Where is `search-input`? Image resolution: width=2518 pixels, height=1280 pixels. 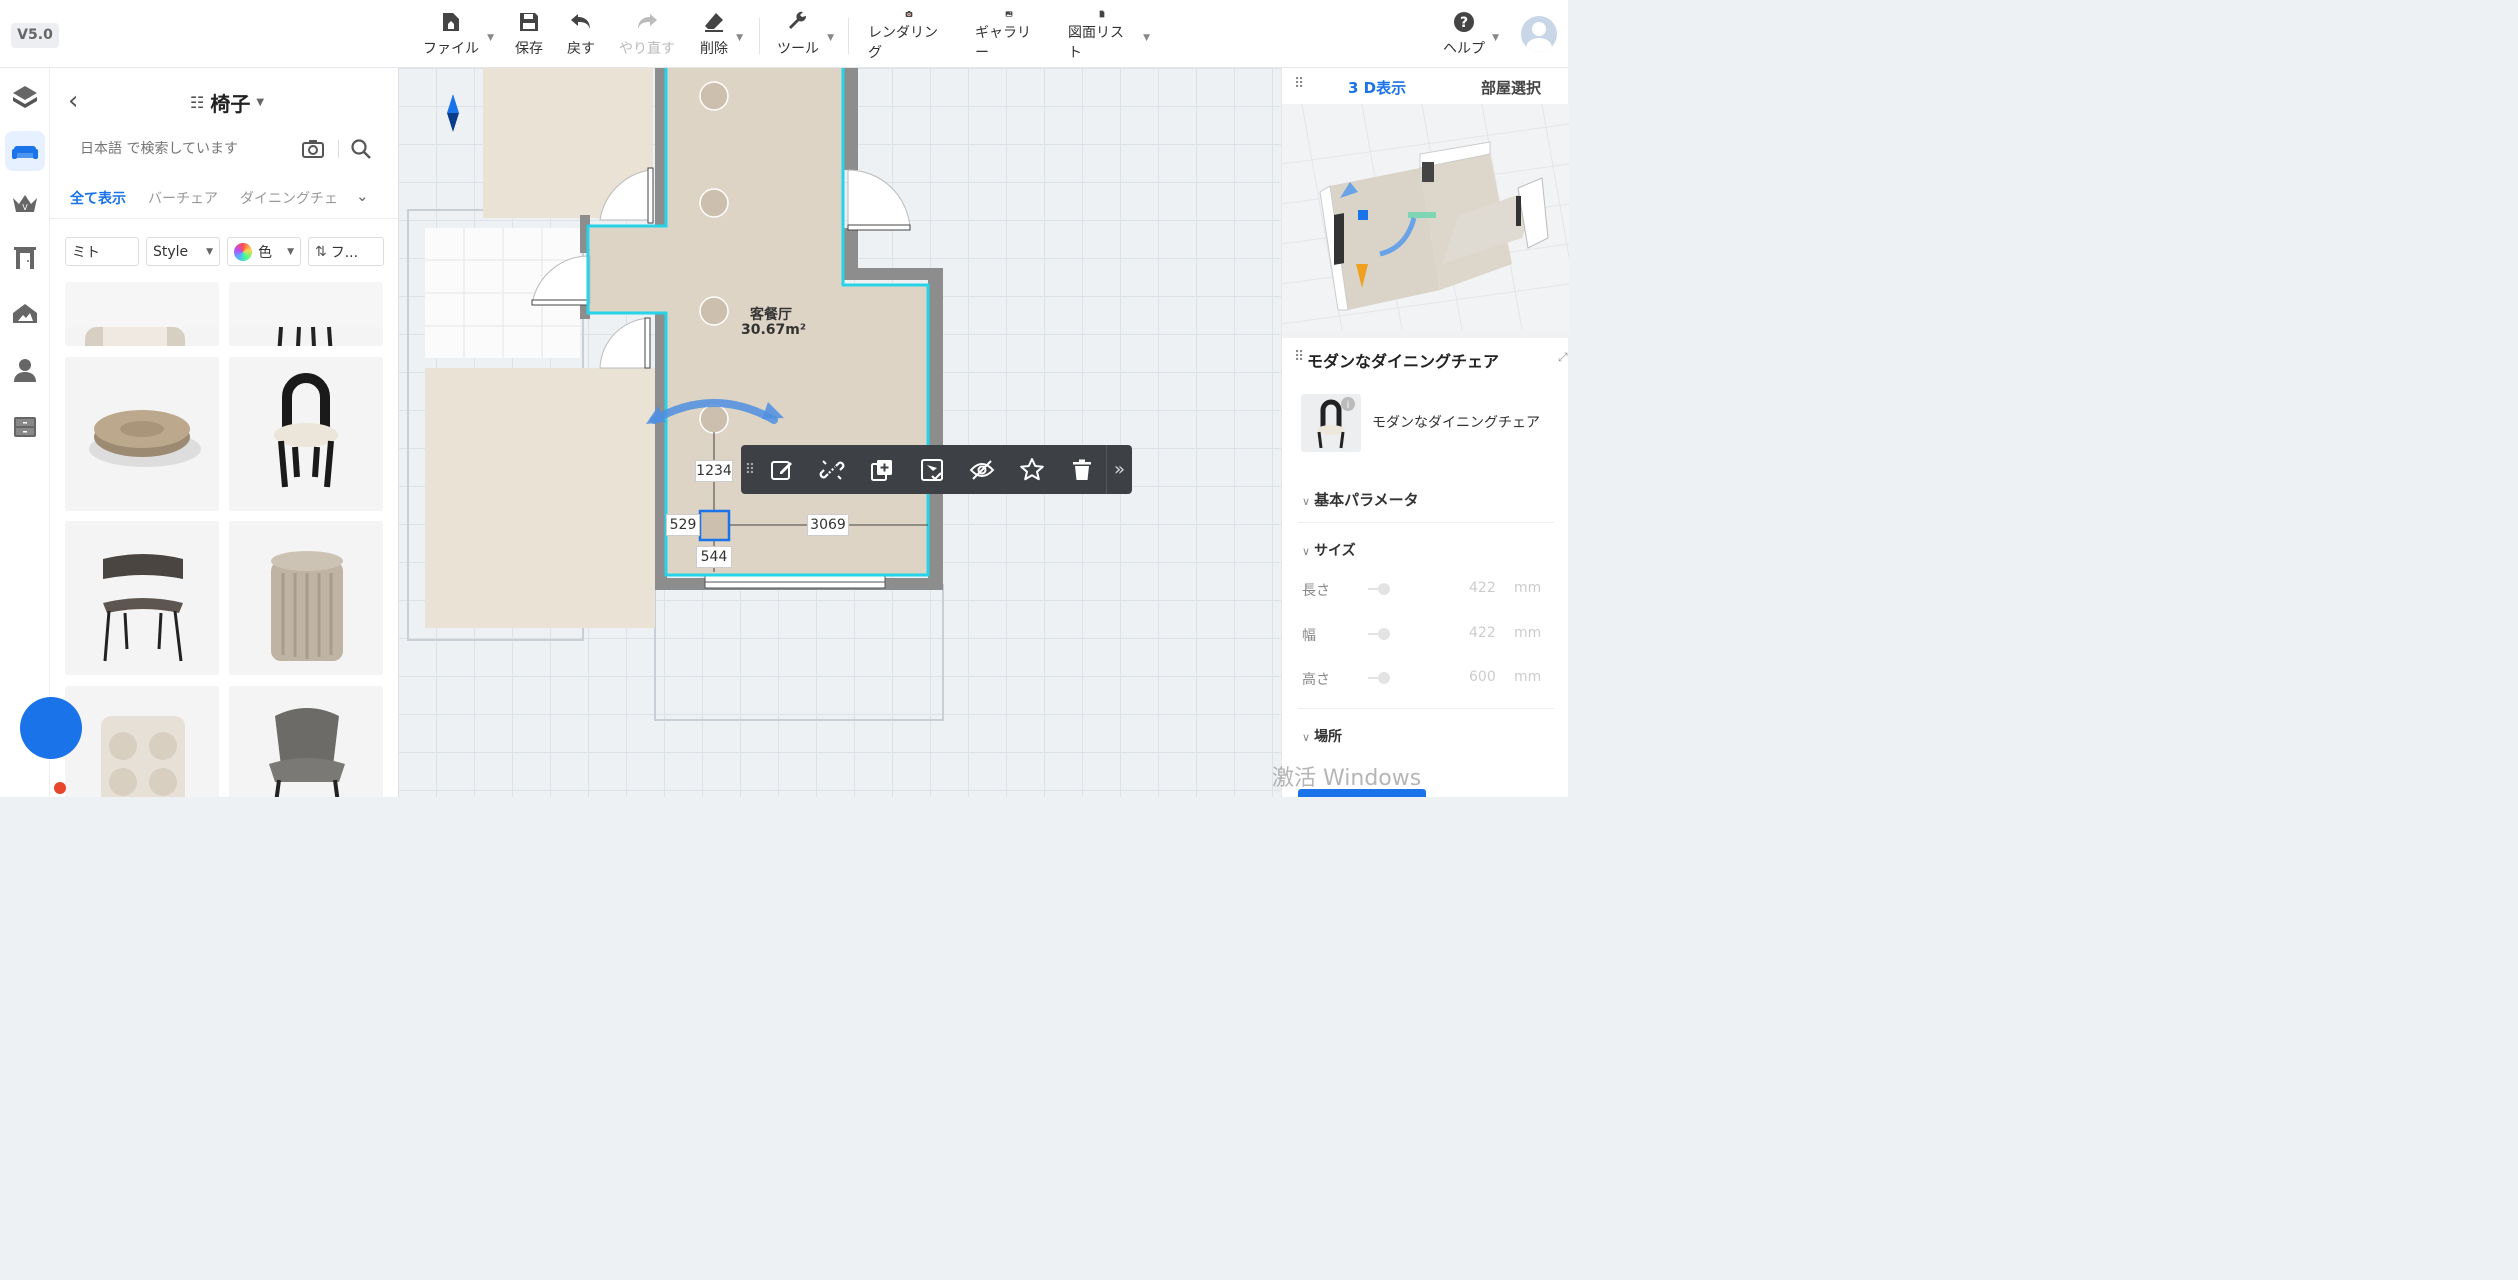
search-input is located at coordinates (190, 149).